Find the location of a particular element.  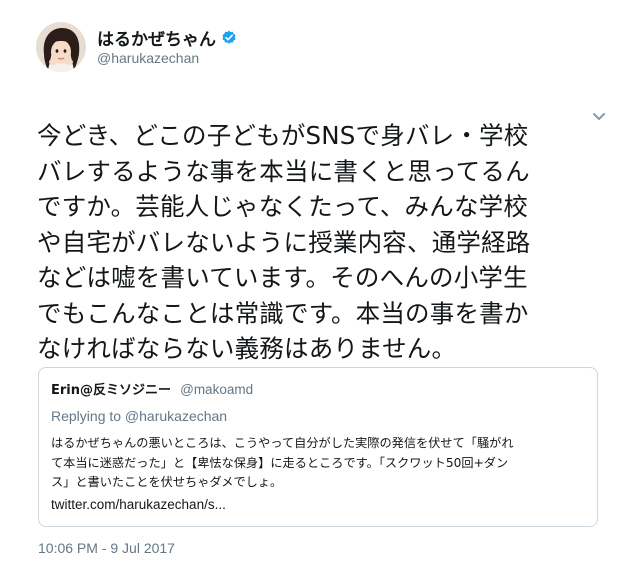

quoted-author: Erin@反ミソジニー @makoamd is located at coordinates (152, 388).